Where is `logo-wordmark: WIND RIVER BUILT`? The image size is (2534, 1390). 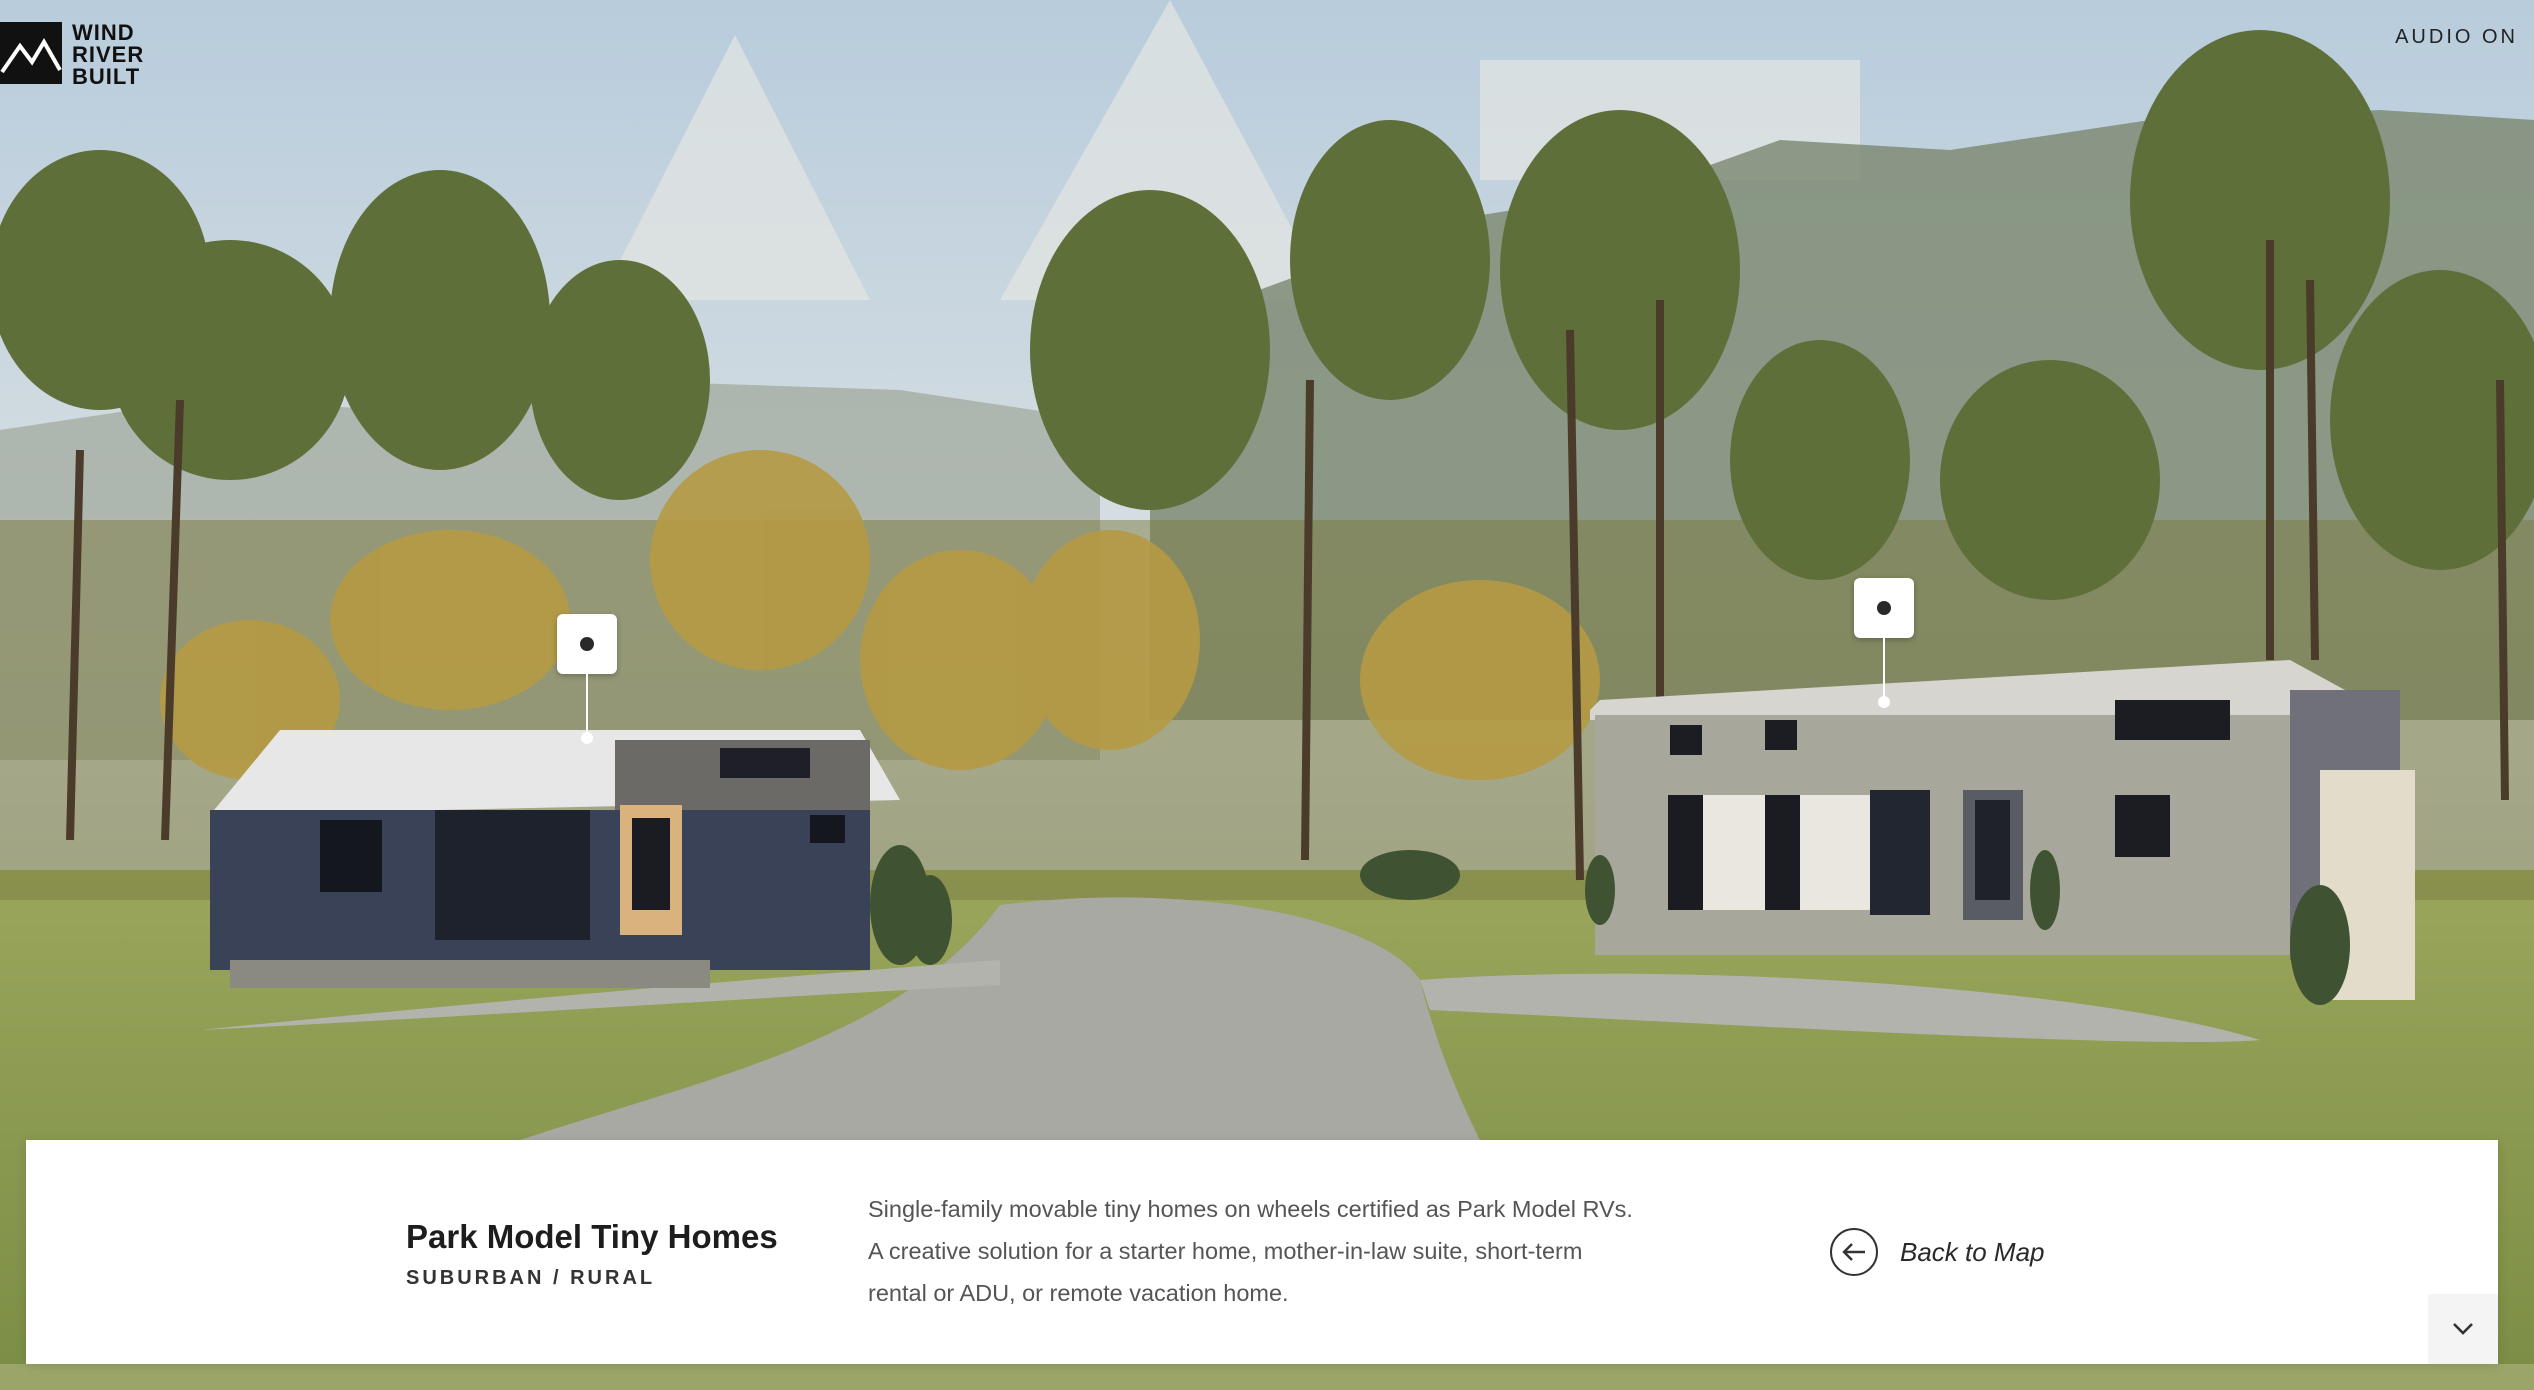 logo-wordmark: WIND RIVER BUILT is located at coordinates (108, 55).